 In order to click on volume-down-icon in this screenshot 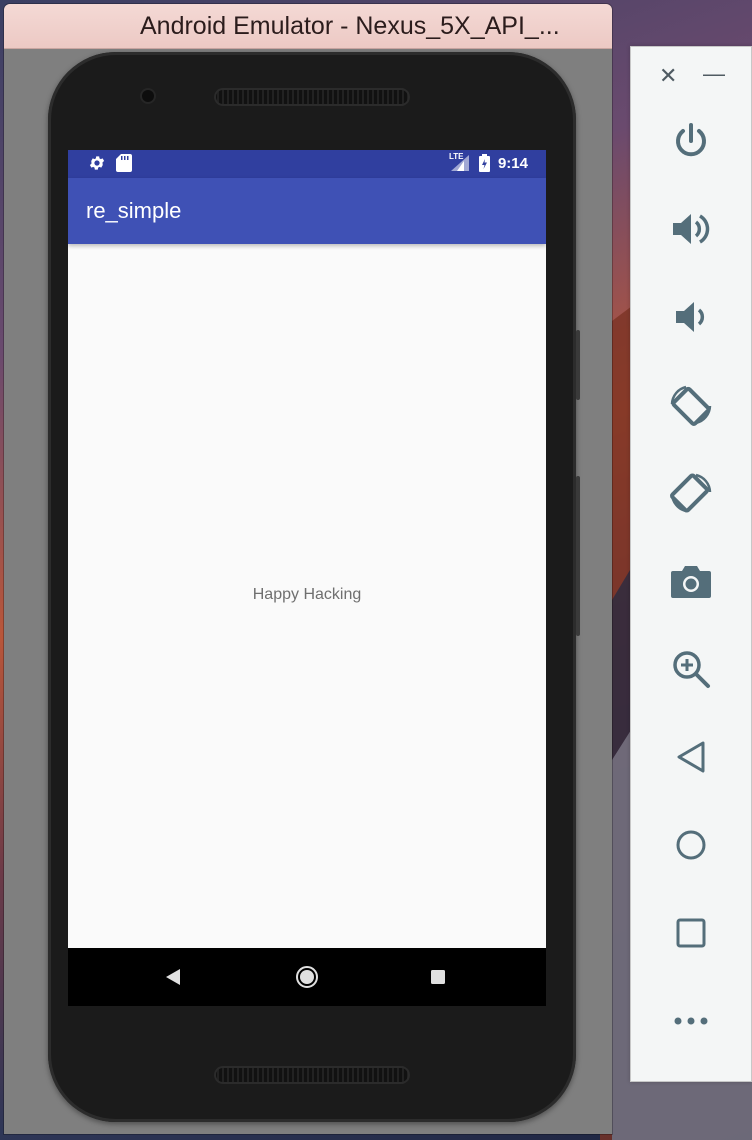, I will do `click(690, 317)`.